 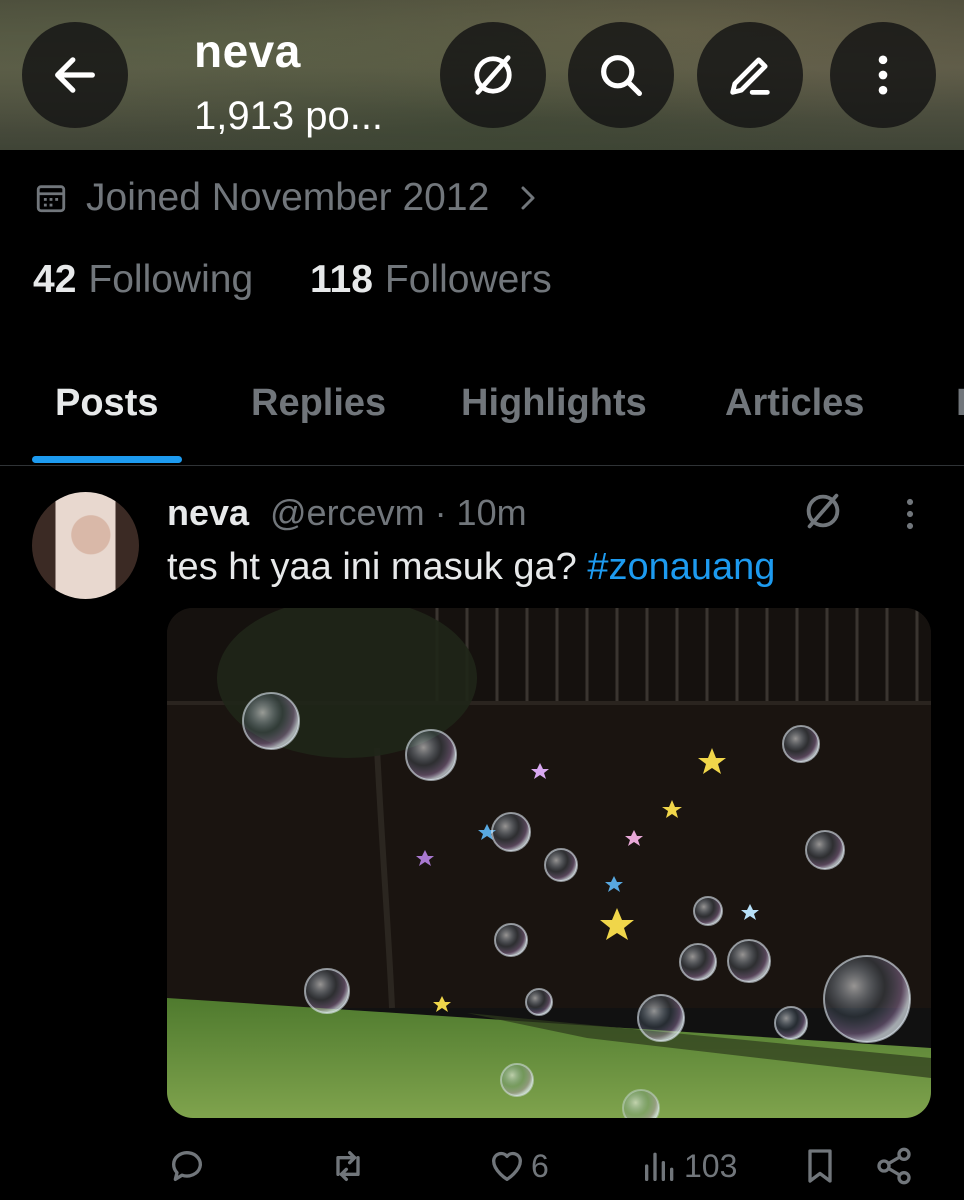 I want to click on followers-link: 118 Followers, so click(x=431, y=280).